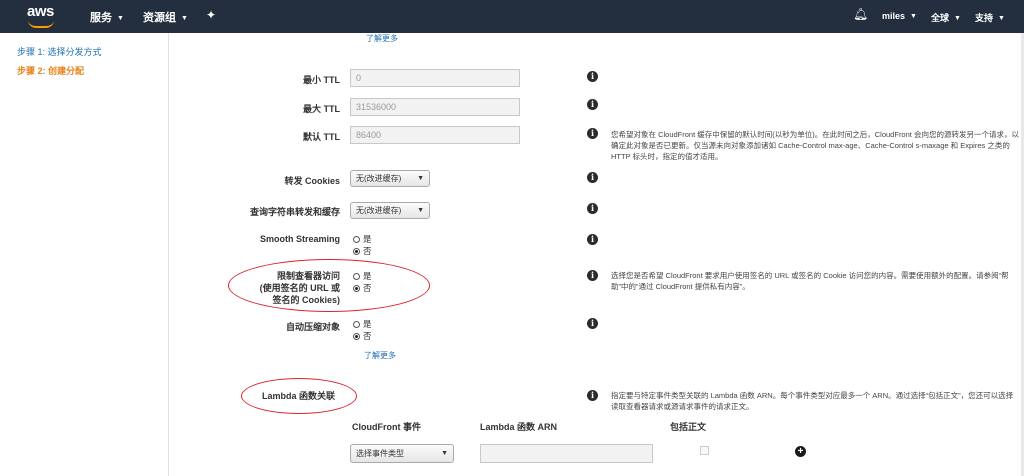 Image resolution: width=1024 pixels, height=476 pixels. I want to click on col-header-cloudfront-event: CloudFront 事件, so click(386, 427).